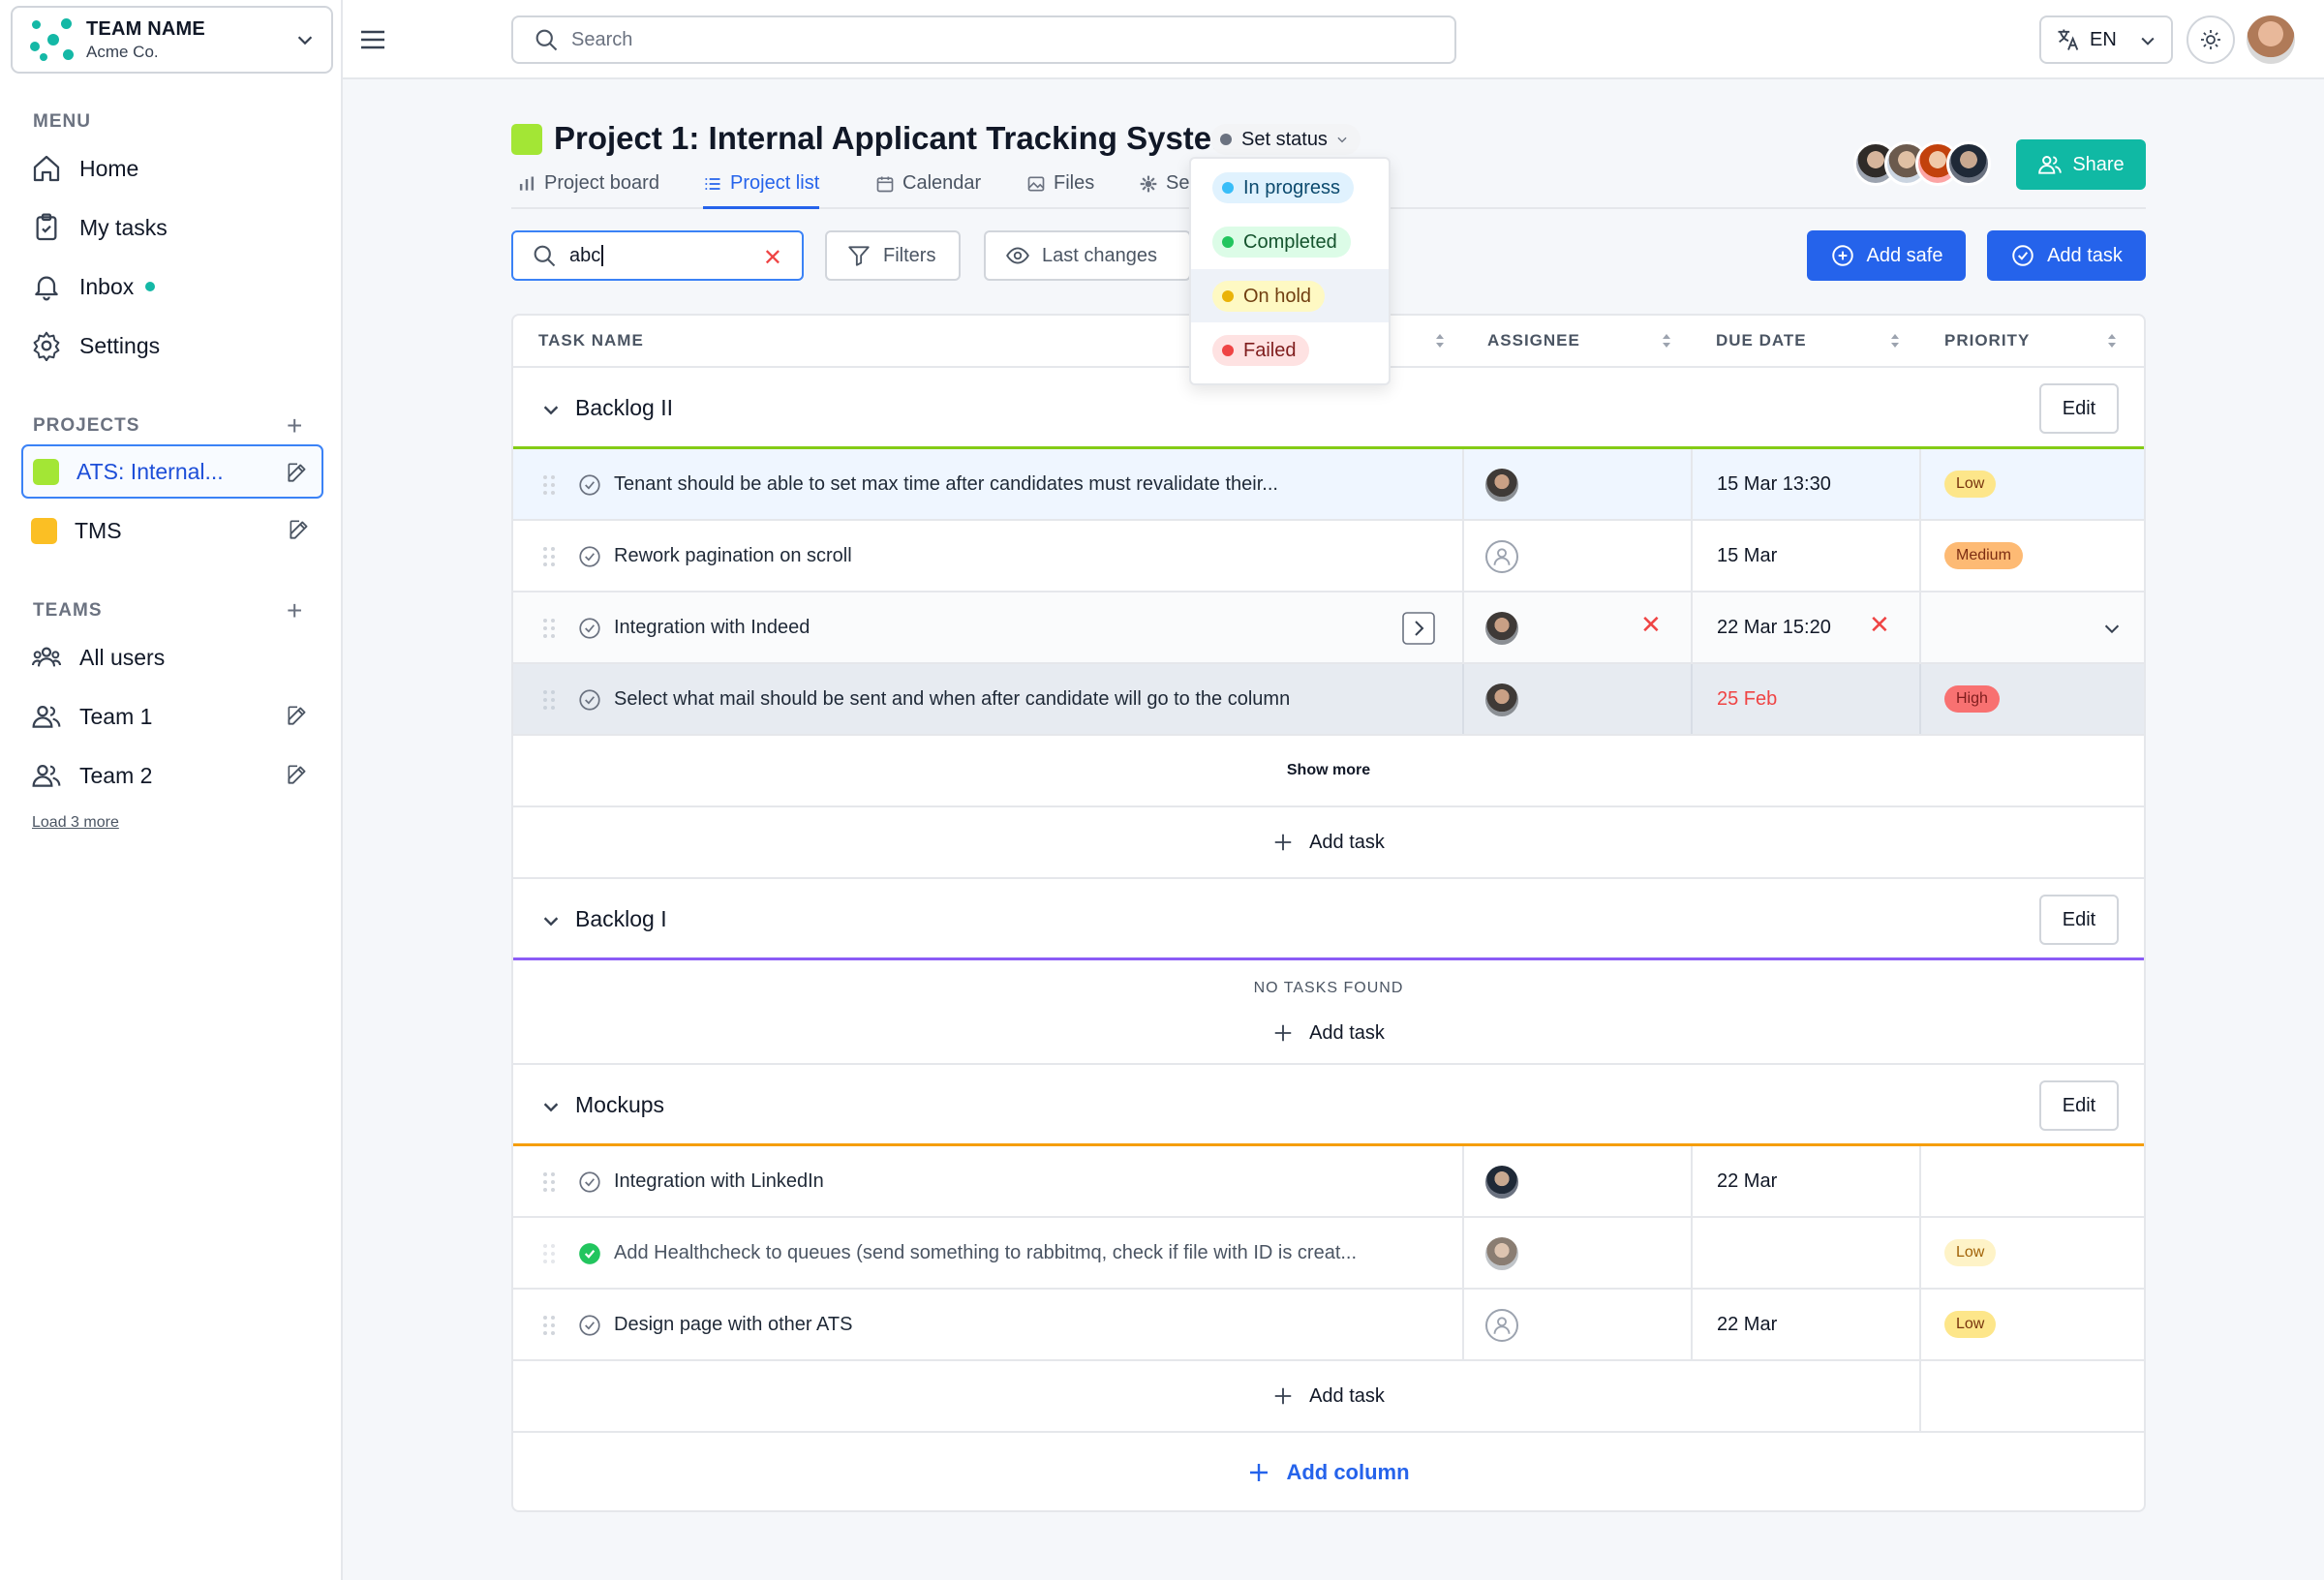  I want to click on clear-search-icon: ✕, so click(773, 258).